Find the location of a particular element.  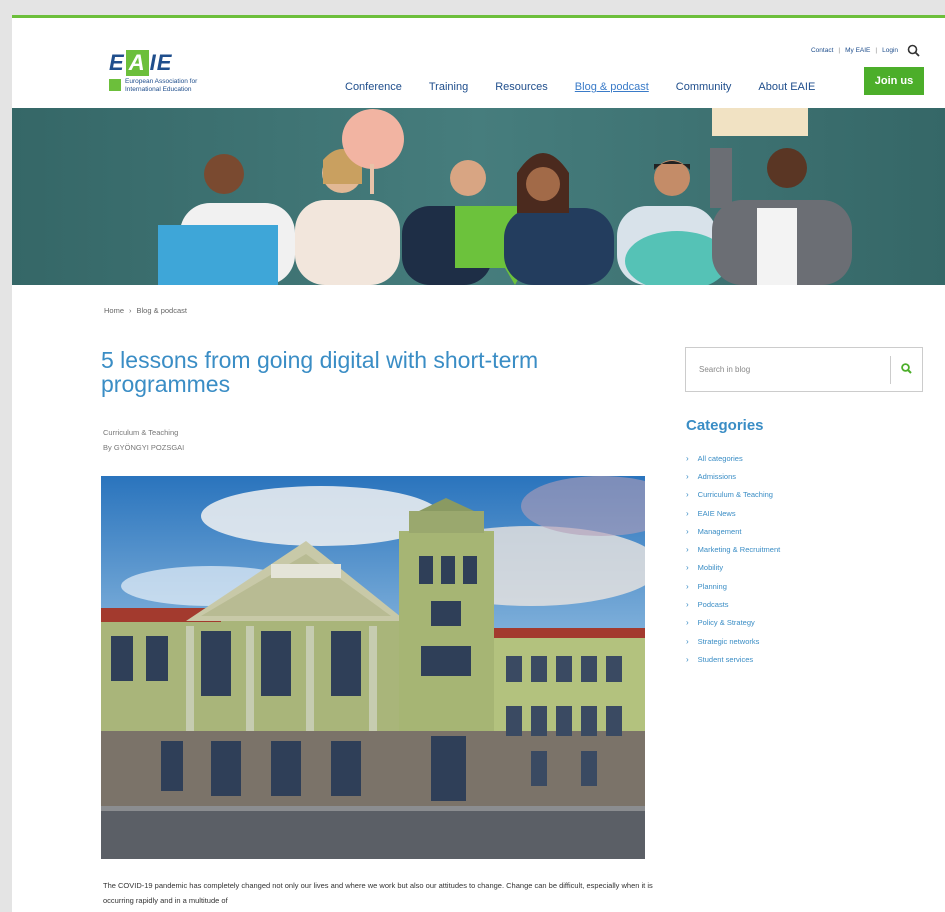

category-item-student-services: › Student services is located at coordinates (733, 659).